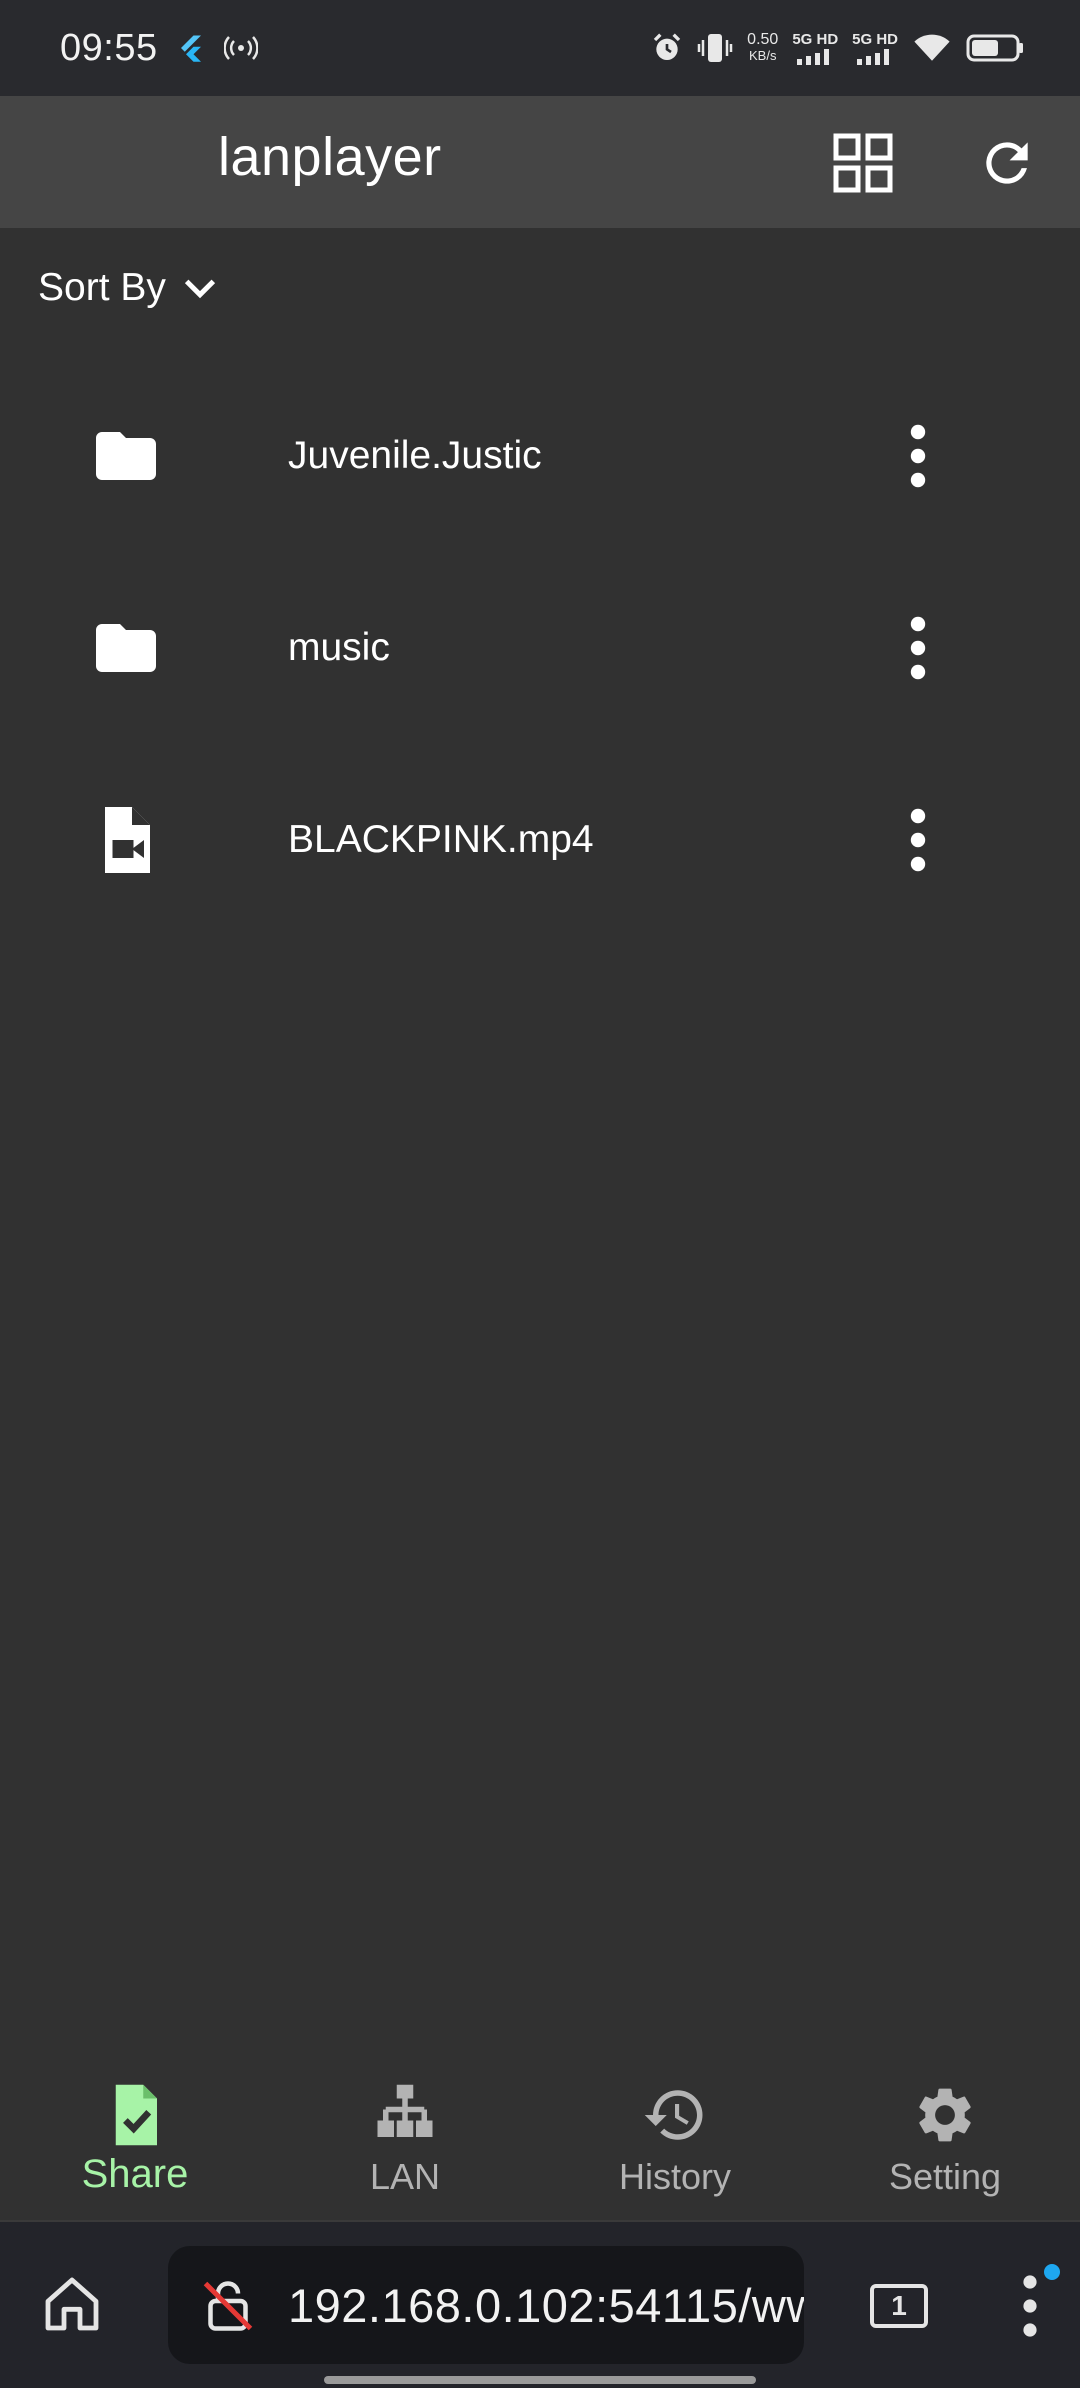 This screenshot has width=1080, height=2388. Describe the element at coordinates (228, 2306) in the screenshot. I see `insecure-lock-icon` at that location.